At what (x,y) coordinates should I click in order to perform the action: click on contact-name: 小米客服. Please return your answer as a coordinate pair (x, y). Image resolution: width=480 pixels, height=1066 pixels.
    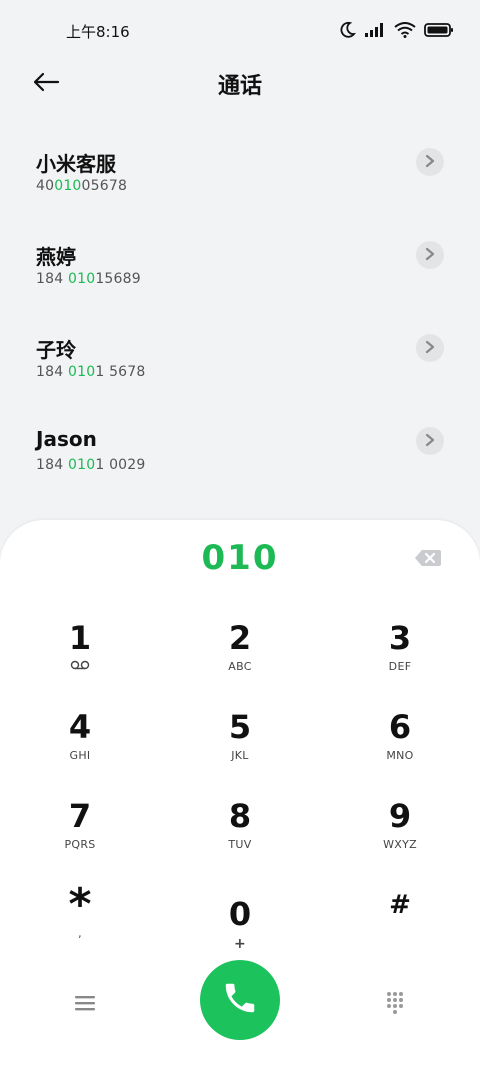
    Looking at the image, I should click on (76, 164).